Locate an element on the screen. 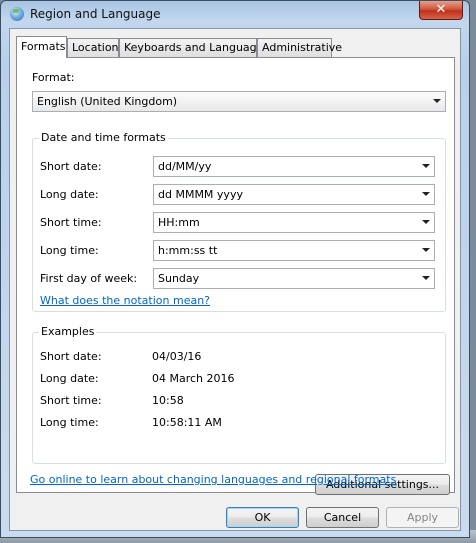  close-button: ✕ is located at coordinates (441, 10).